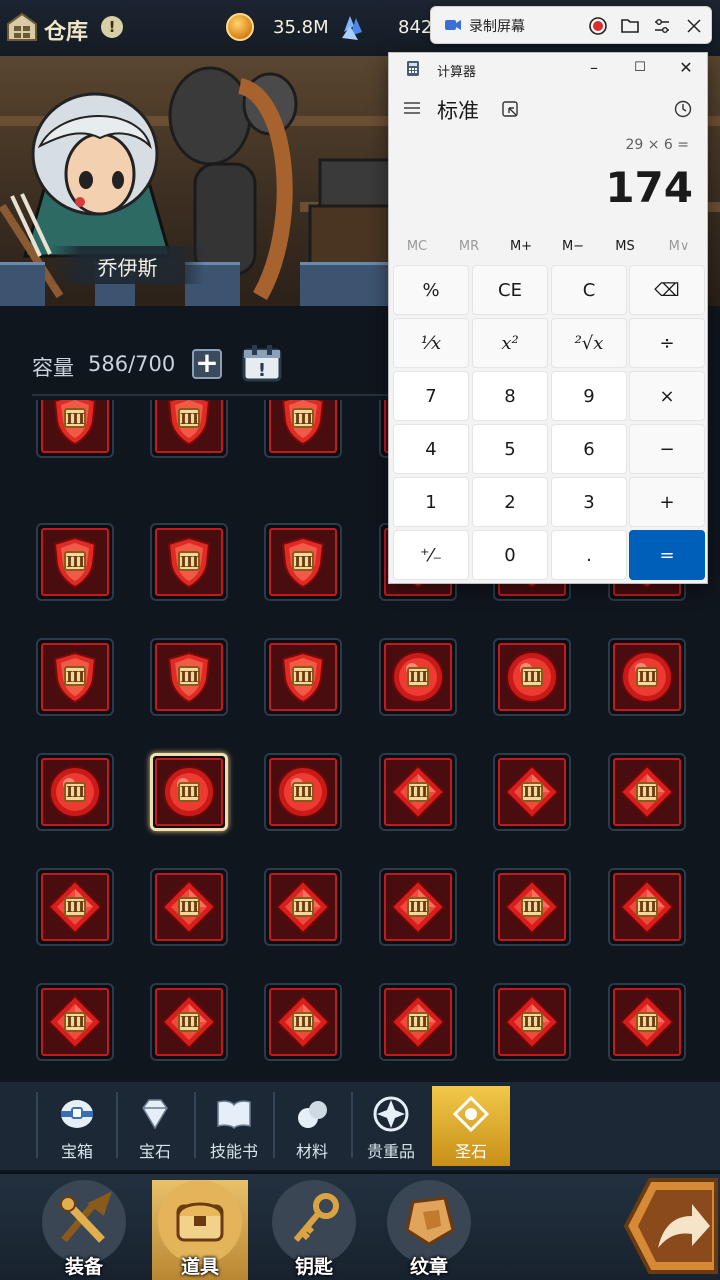  I want to click on orb-holy-stone-icon: III, so click(532, 677).